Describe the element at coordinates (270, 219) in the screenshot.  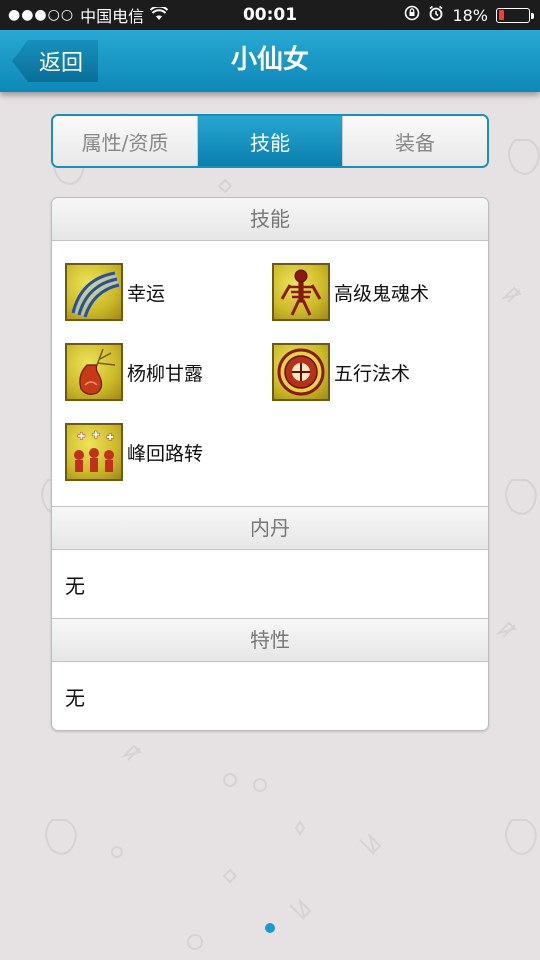
I see `skills-header: 技能` at that location.